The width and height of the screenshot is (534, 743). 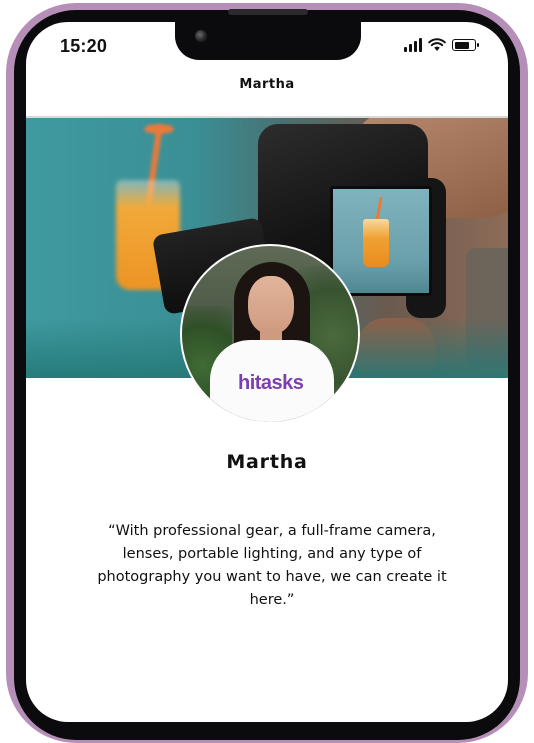 What do you see at coordinates (267, 462) in the screenshot?
I see `profile-name: Martha` at bounding box center [267, 462].